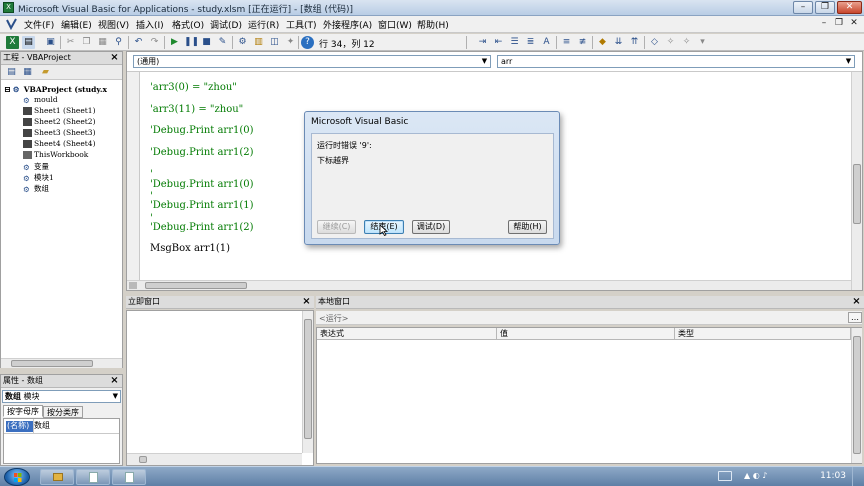 This screenshot has height=486, width=864. Describe the element at coordinates (220, 388) in the screenshot. I see `immediate-content` at that location.